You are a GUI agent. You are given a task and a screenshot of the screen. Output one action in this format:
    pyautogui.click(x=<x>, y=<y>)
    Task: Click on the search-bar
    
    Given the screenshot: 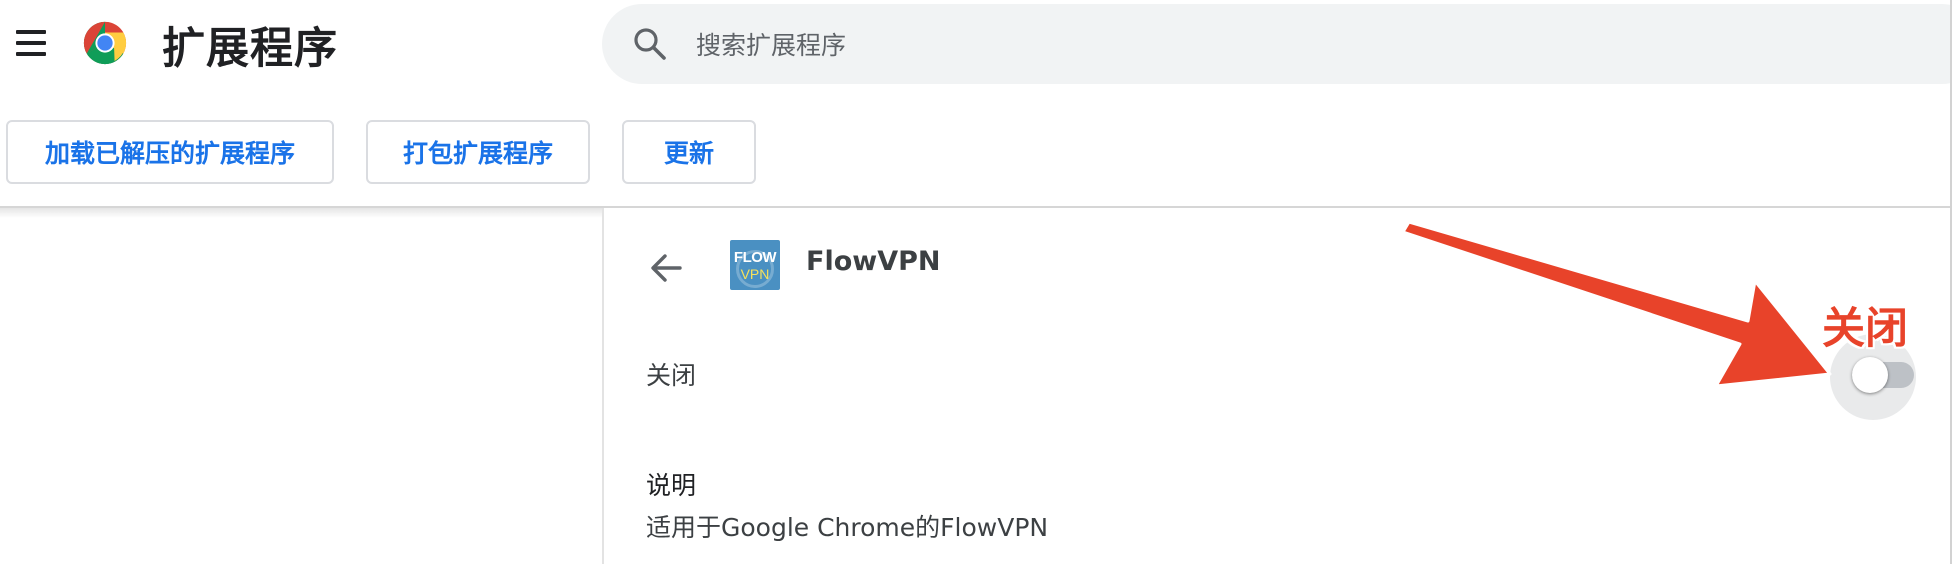 What is the action you would take?
    pyautogui.click(x=1276, y=44)
    